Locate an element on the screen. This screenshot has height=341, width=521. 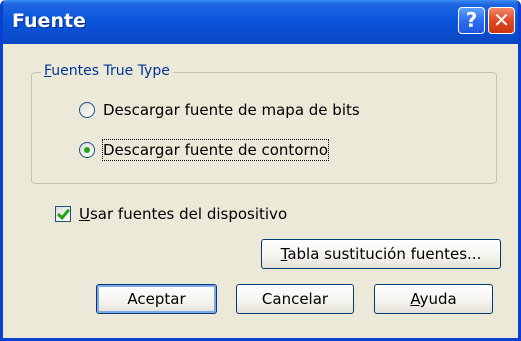
checkbox-label-device-fonts: Usar fuentes del dispositivo is located at coordinates (183, 214).